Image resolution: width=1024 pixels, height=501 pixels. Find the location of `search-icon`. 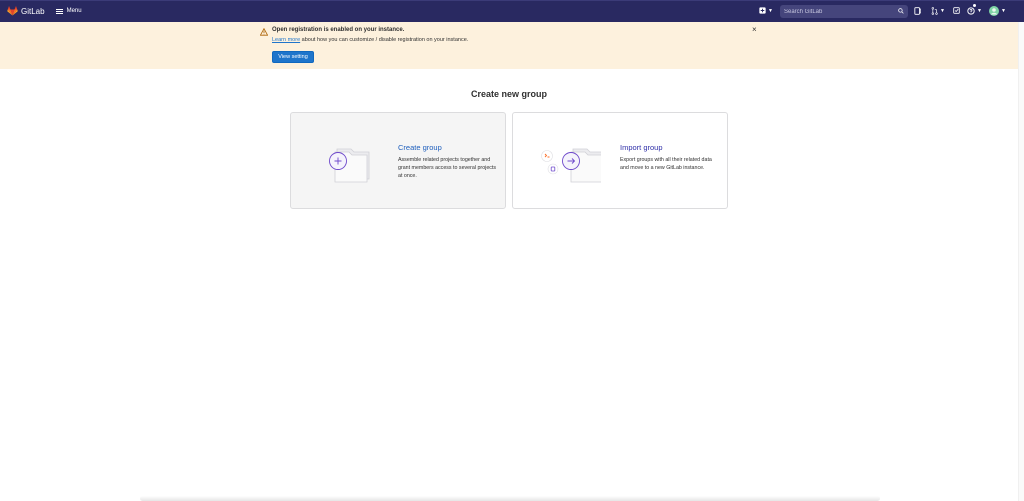

search-icon is located at coordinates (901, 11).